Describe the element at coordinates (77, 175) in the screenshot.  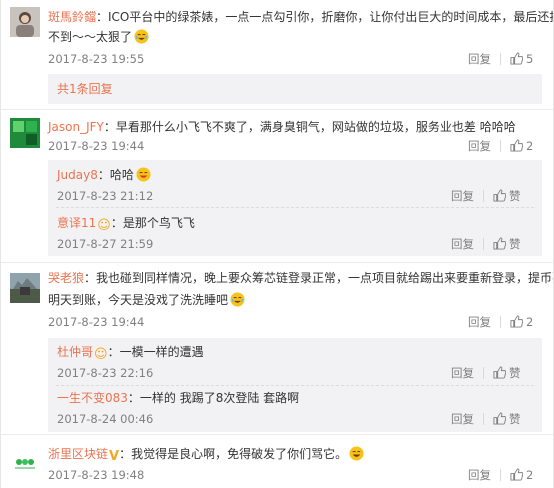
I see `reply-username: Juday8` at that location.